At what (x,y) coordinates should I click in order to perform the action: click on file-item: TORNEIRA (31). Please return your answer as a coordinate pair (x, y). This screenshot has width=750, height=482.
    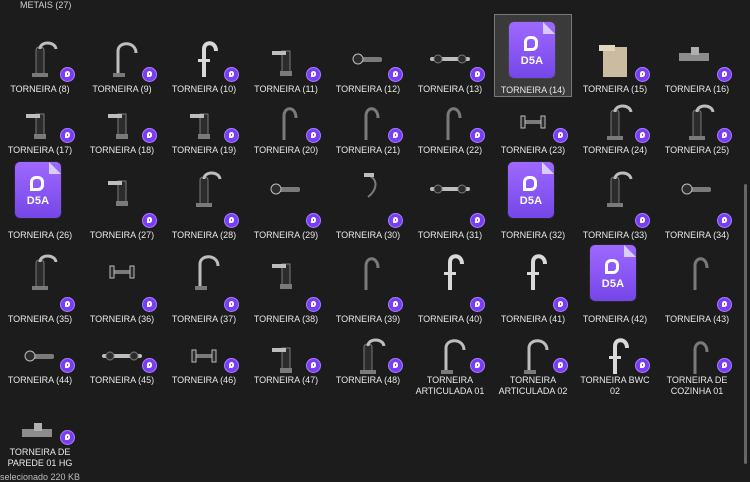
    Looking at the image, I should click on (450, 210).